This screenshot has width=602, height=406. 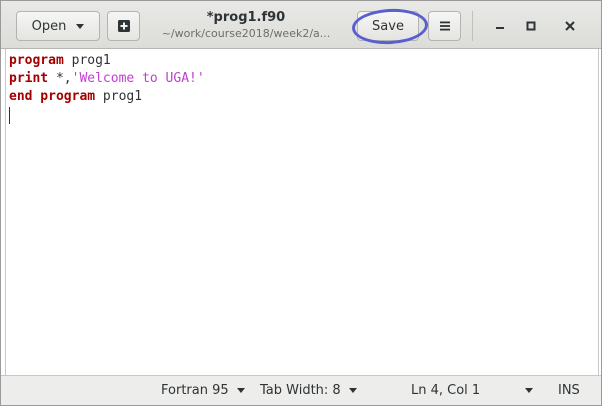 What do you see at coordinates (49, 26) in the screenshot?
I see `open-button-label: Open` at bounding box center [49, 26].